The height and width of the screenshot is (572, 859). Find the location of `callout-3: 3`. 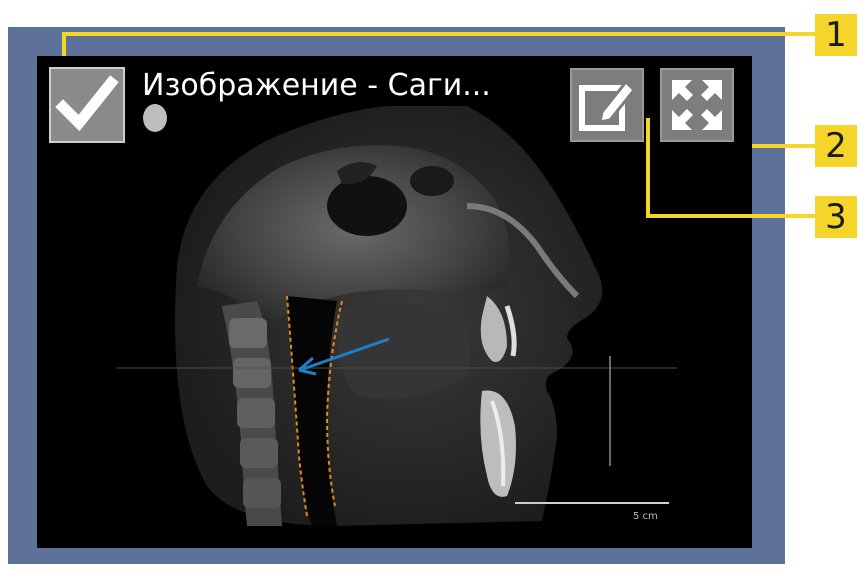

callout-3: 3 is located at coordinates (836, 217).